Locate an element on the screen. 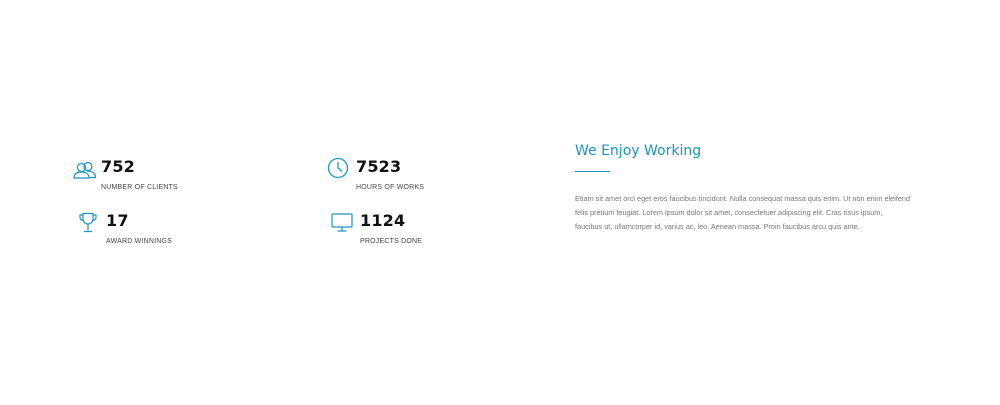 This screenshot has width=1000, height=405. clock-icon is located at coordinates (338, 168).